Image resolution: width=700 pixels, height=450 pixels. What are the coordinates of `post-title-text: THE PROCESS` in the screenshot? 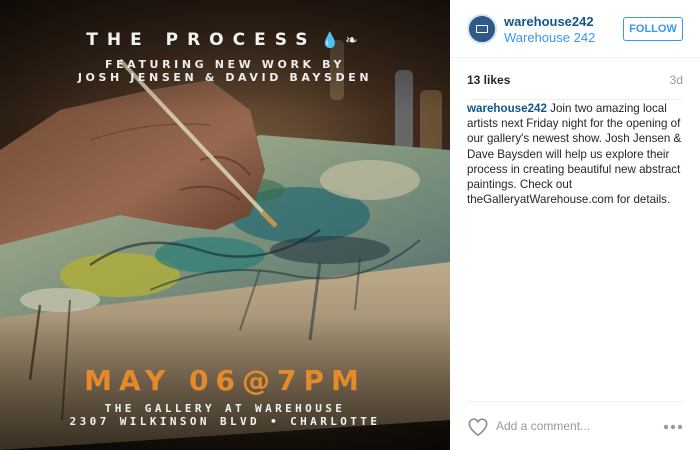 It's located at (201, 40).